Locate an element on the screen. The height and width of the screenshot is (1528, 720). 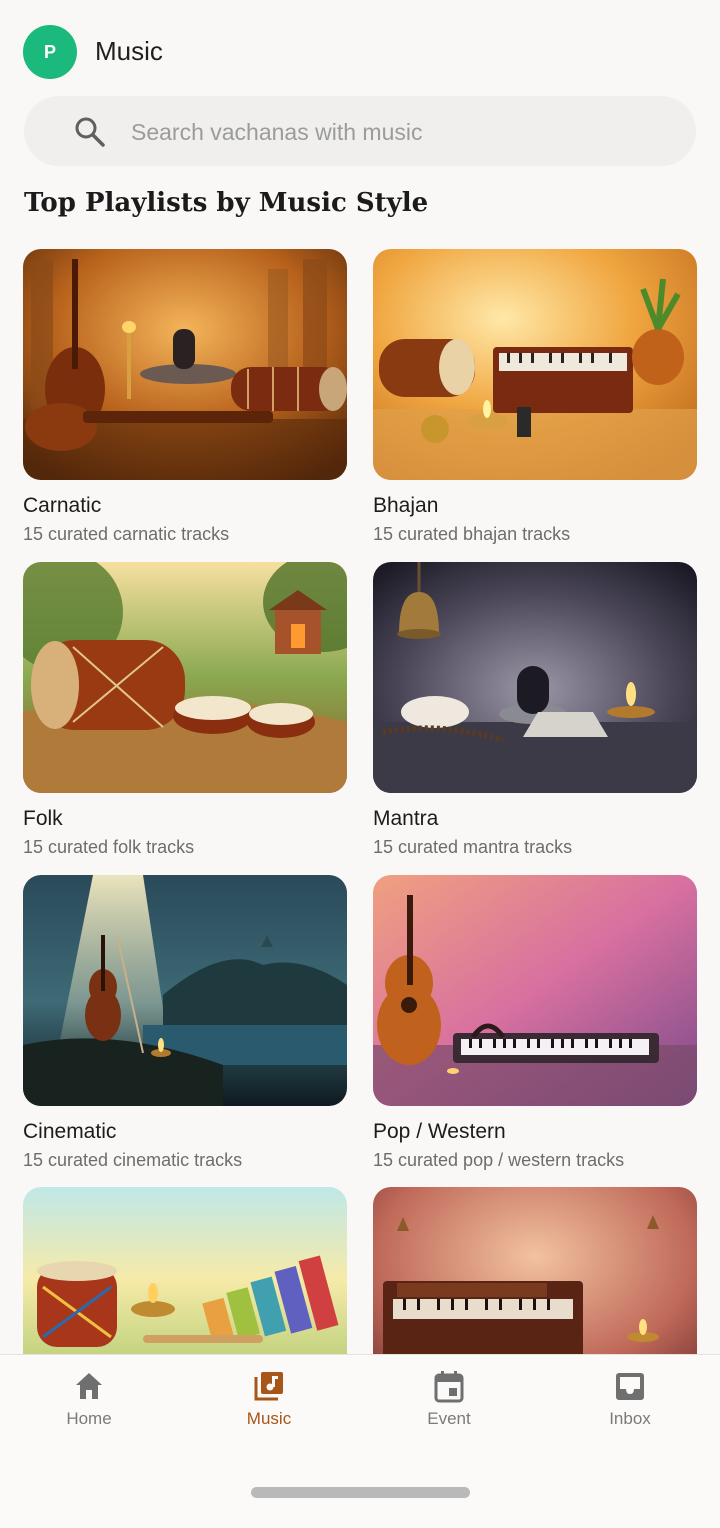
playlist-subtitle: 15 curated bhajan tracks is located at coordinates (472, 534).